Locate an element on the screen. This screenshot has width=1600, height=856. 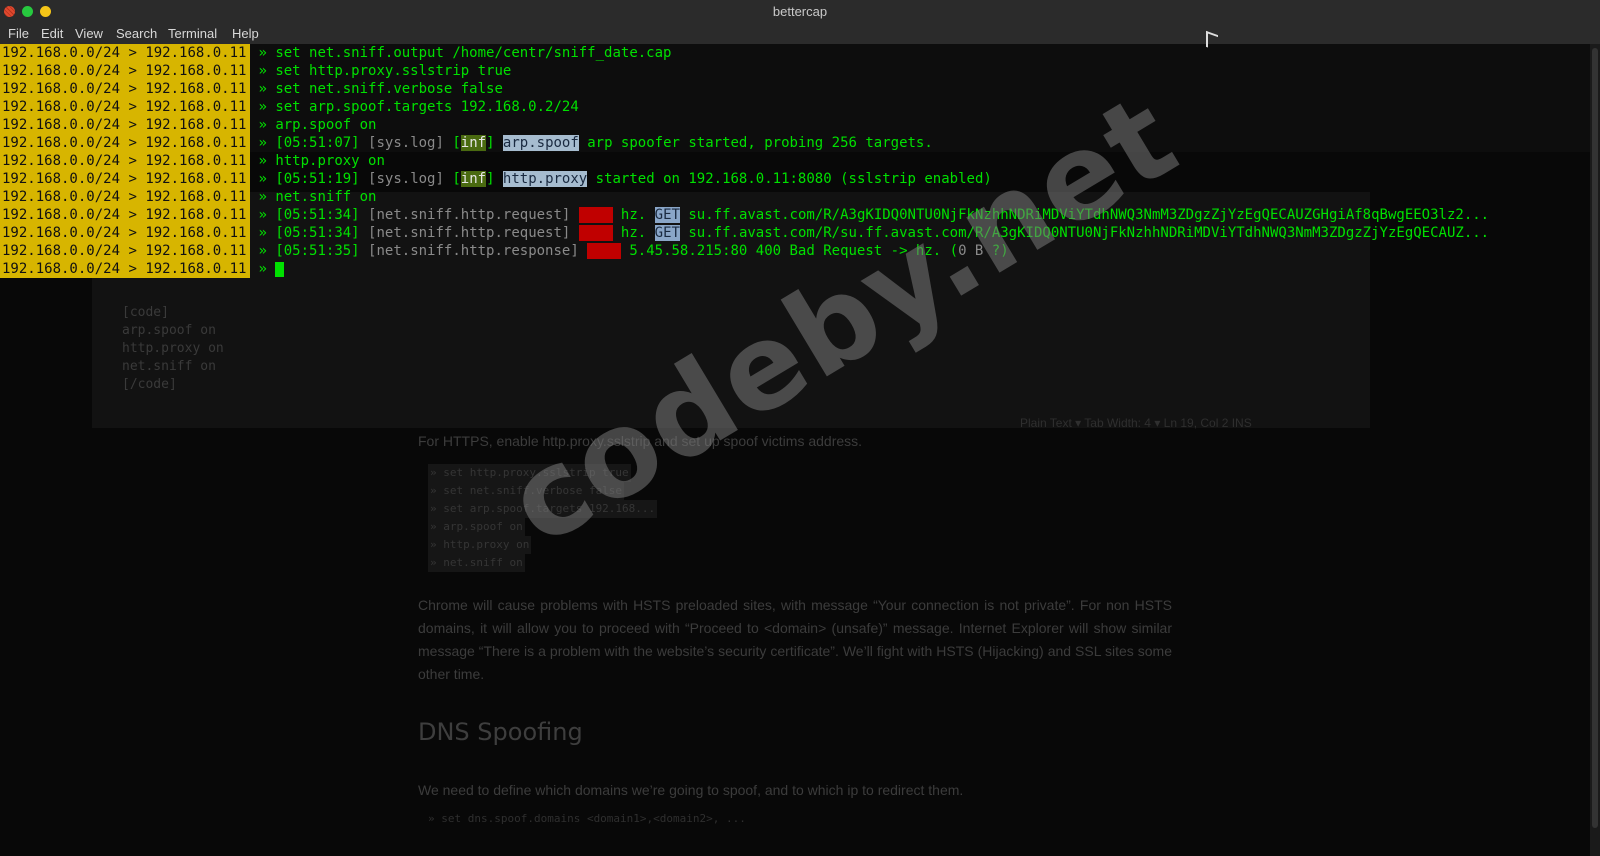
command-text: set arp.spoof.targets 192.168.0.2/24 is located at coordinates (427, 107).